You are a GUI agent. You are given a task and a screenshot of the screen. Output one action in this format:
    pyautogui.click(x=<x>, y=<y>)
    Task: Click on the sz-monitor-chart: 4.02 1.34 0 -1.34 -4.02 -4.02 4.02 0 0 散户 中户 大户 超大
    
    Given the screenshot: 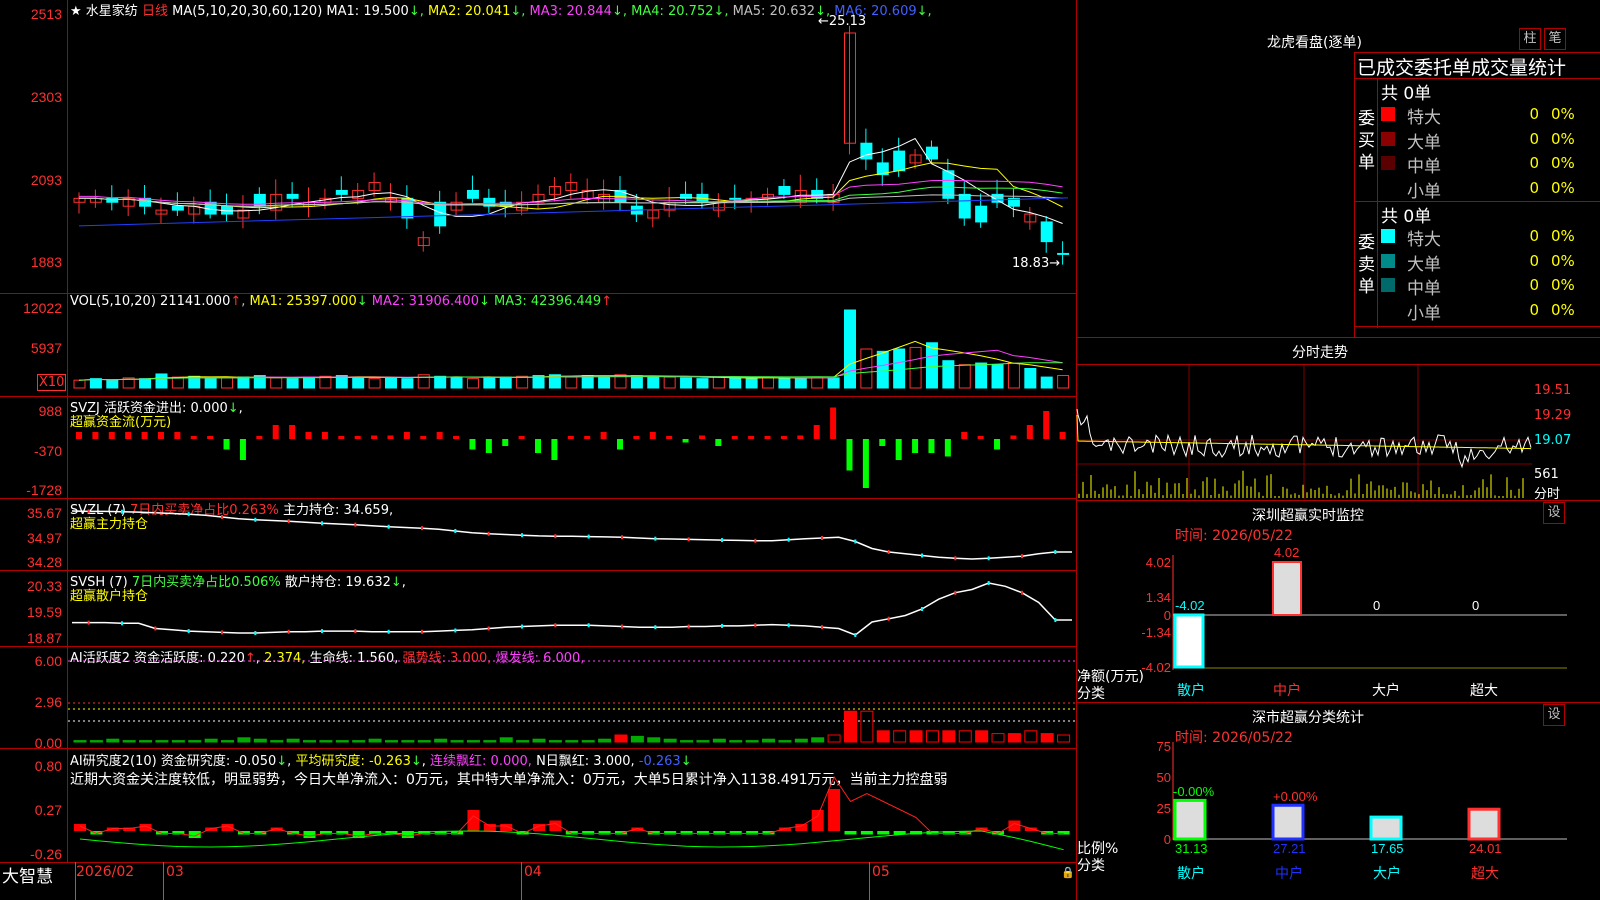 What is the action you would take?
    pyautogui.click(x=1338, y=622)
    